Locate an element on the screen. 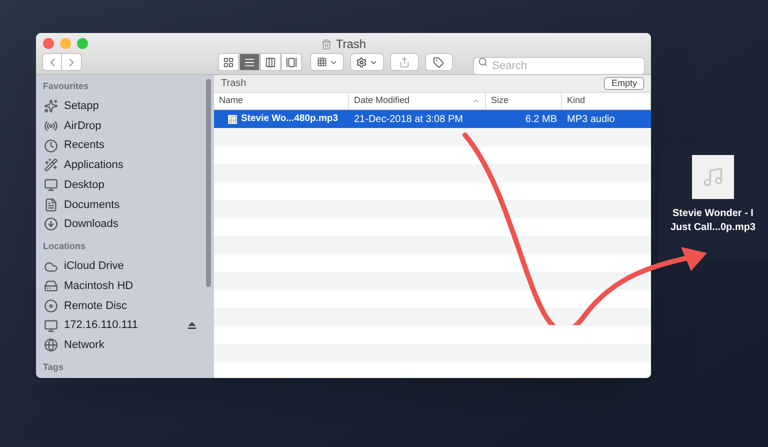  gear-icon is located at coordinates (362, 62).